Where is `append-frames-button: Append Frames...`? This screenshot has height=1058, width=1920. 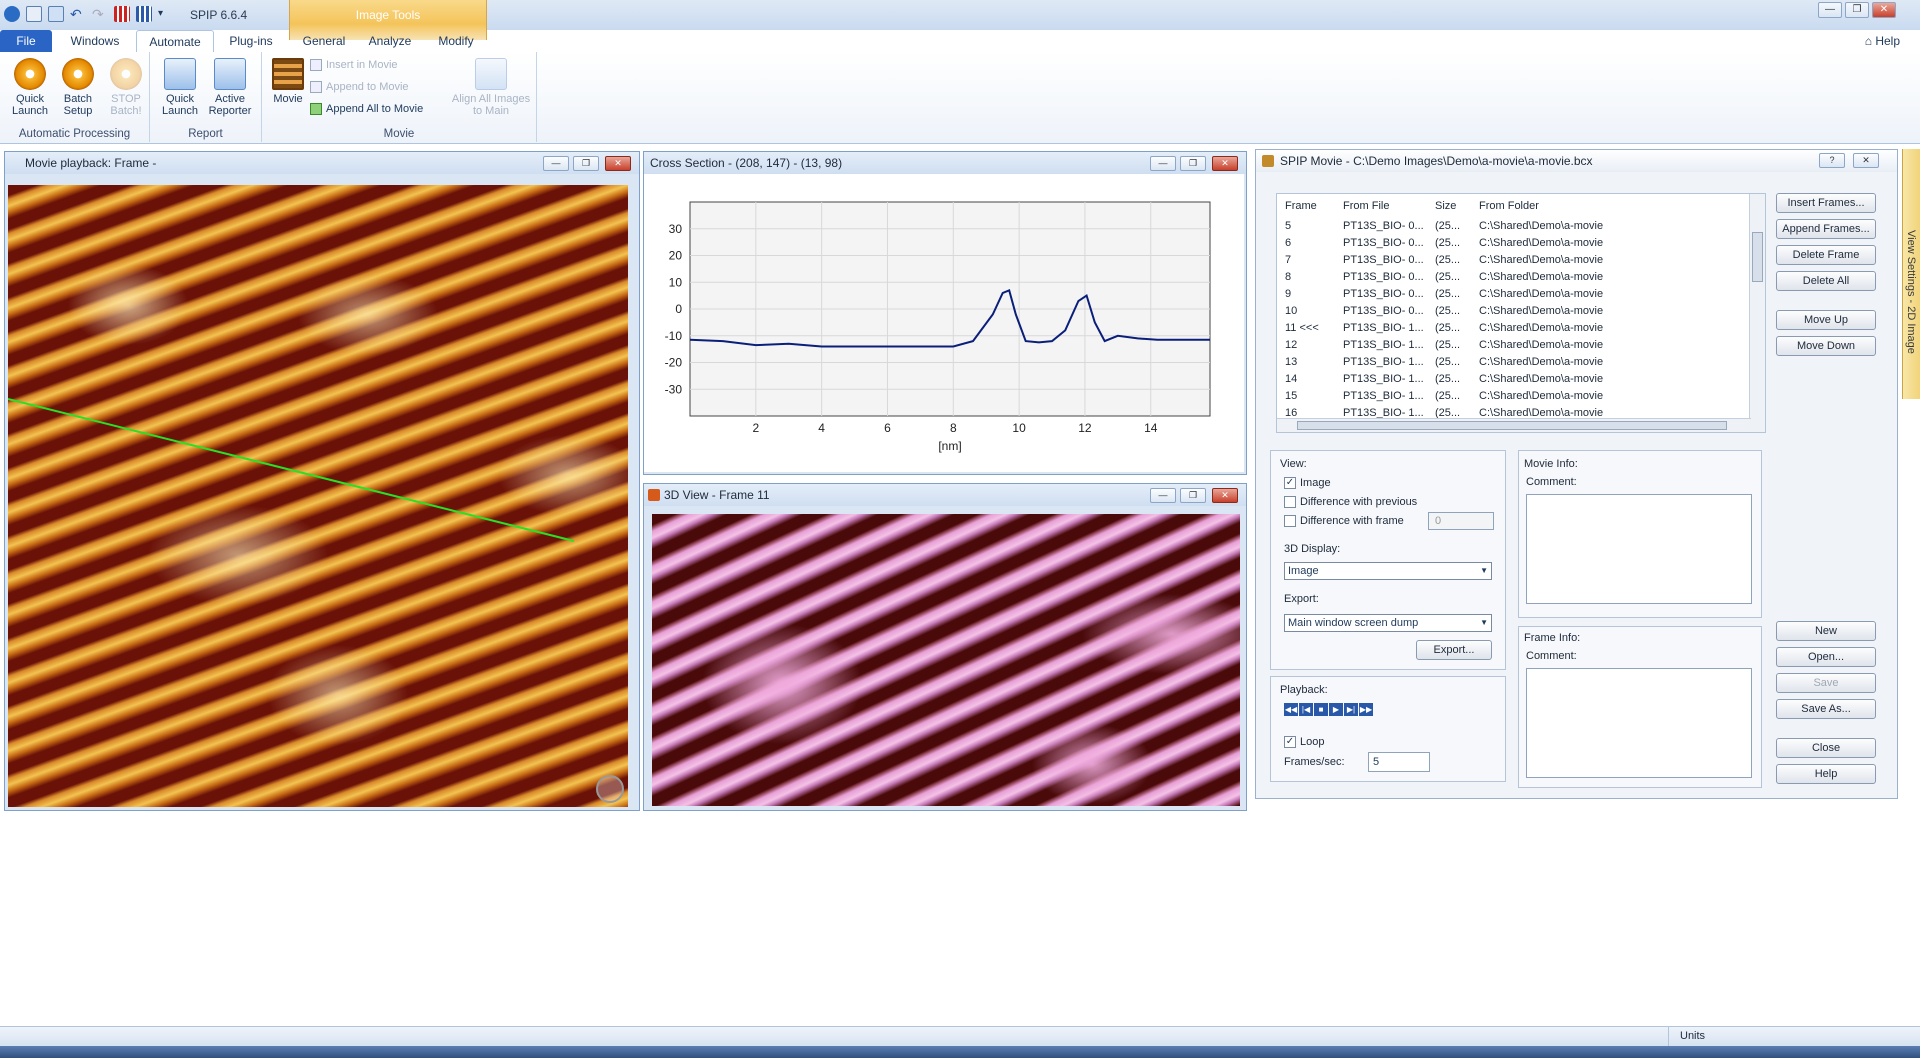 append-frames-button: Append Frames... is located at coordinates (1826, 229).